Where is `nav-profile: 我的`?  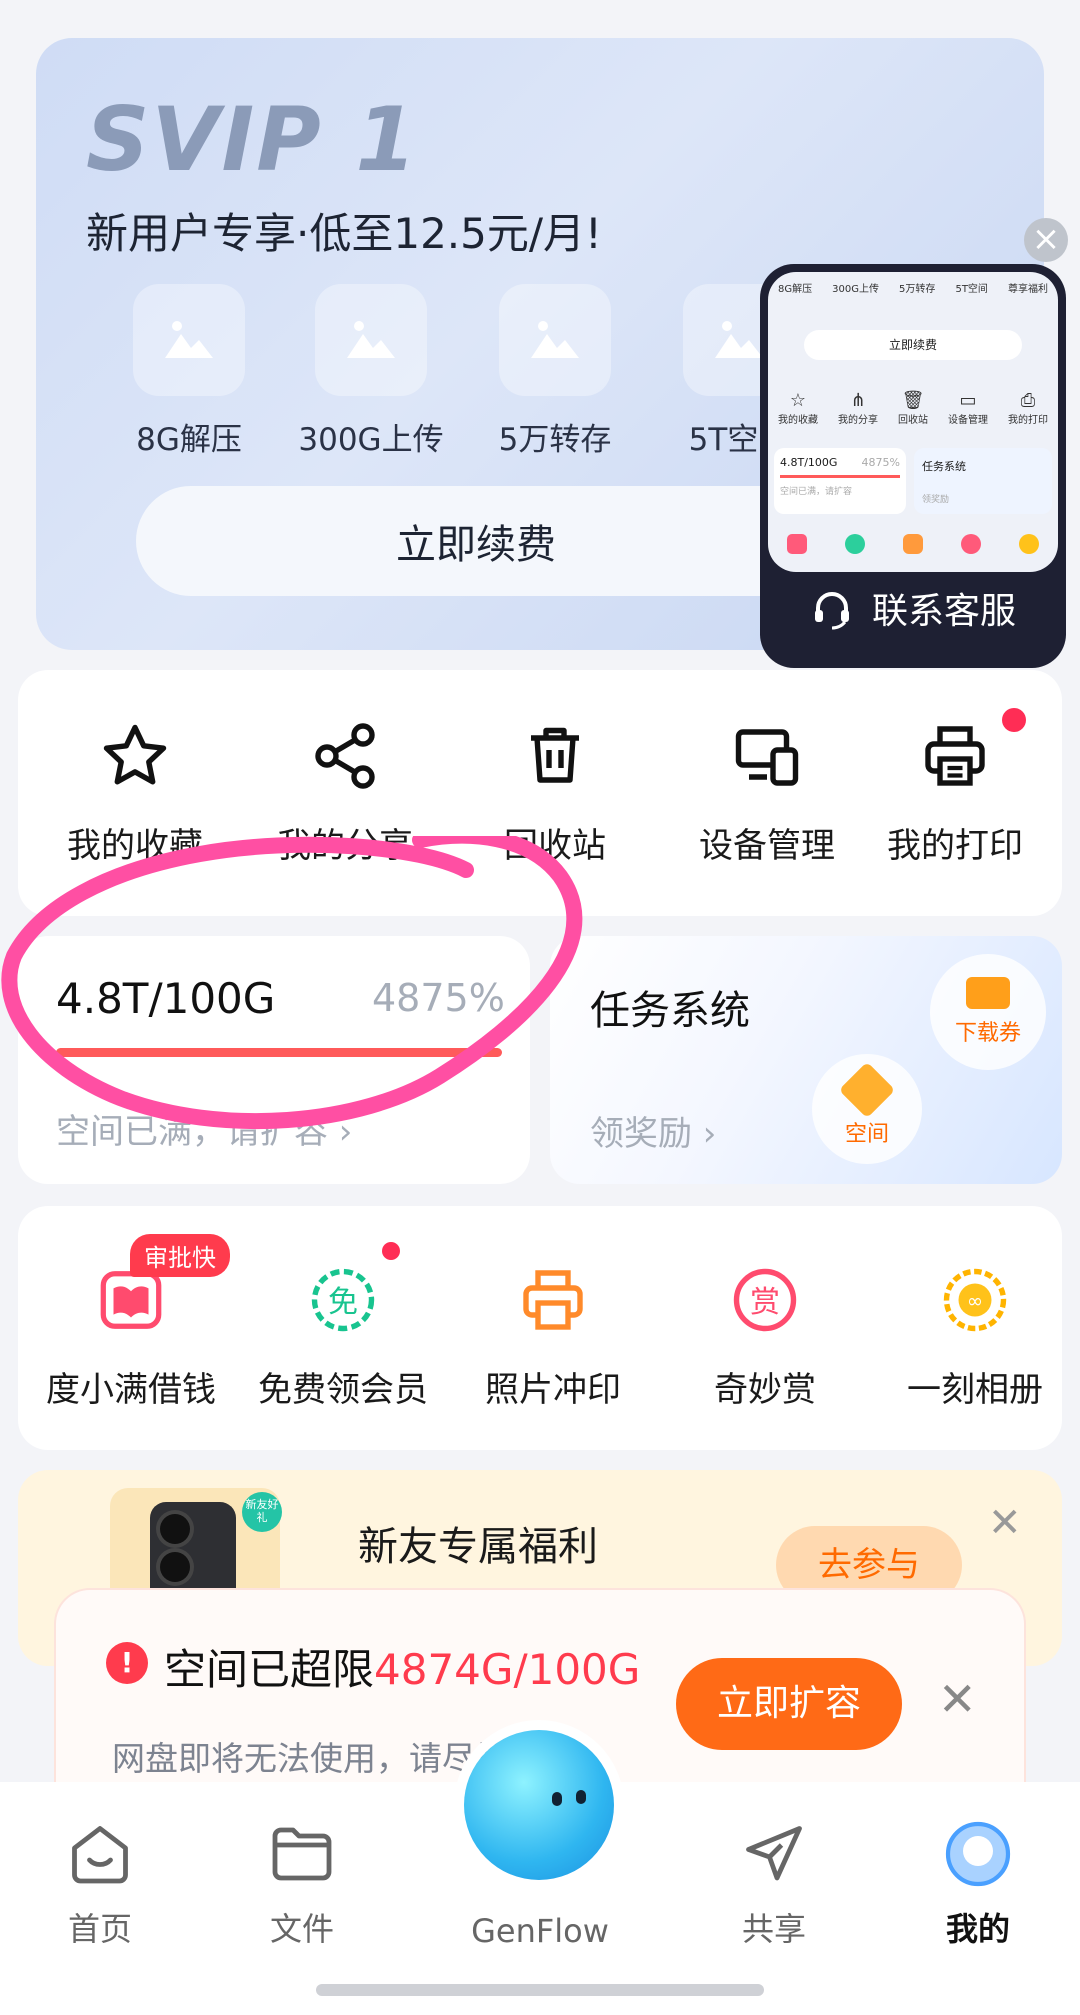
nav-profile: 我的 is located at coordinates (978, 1883).